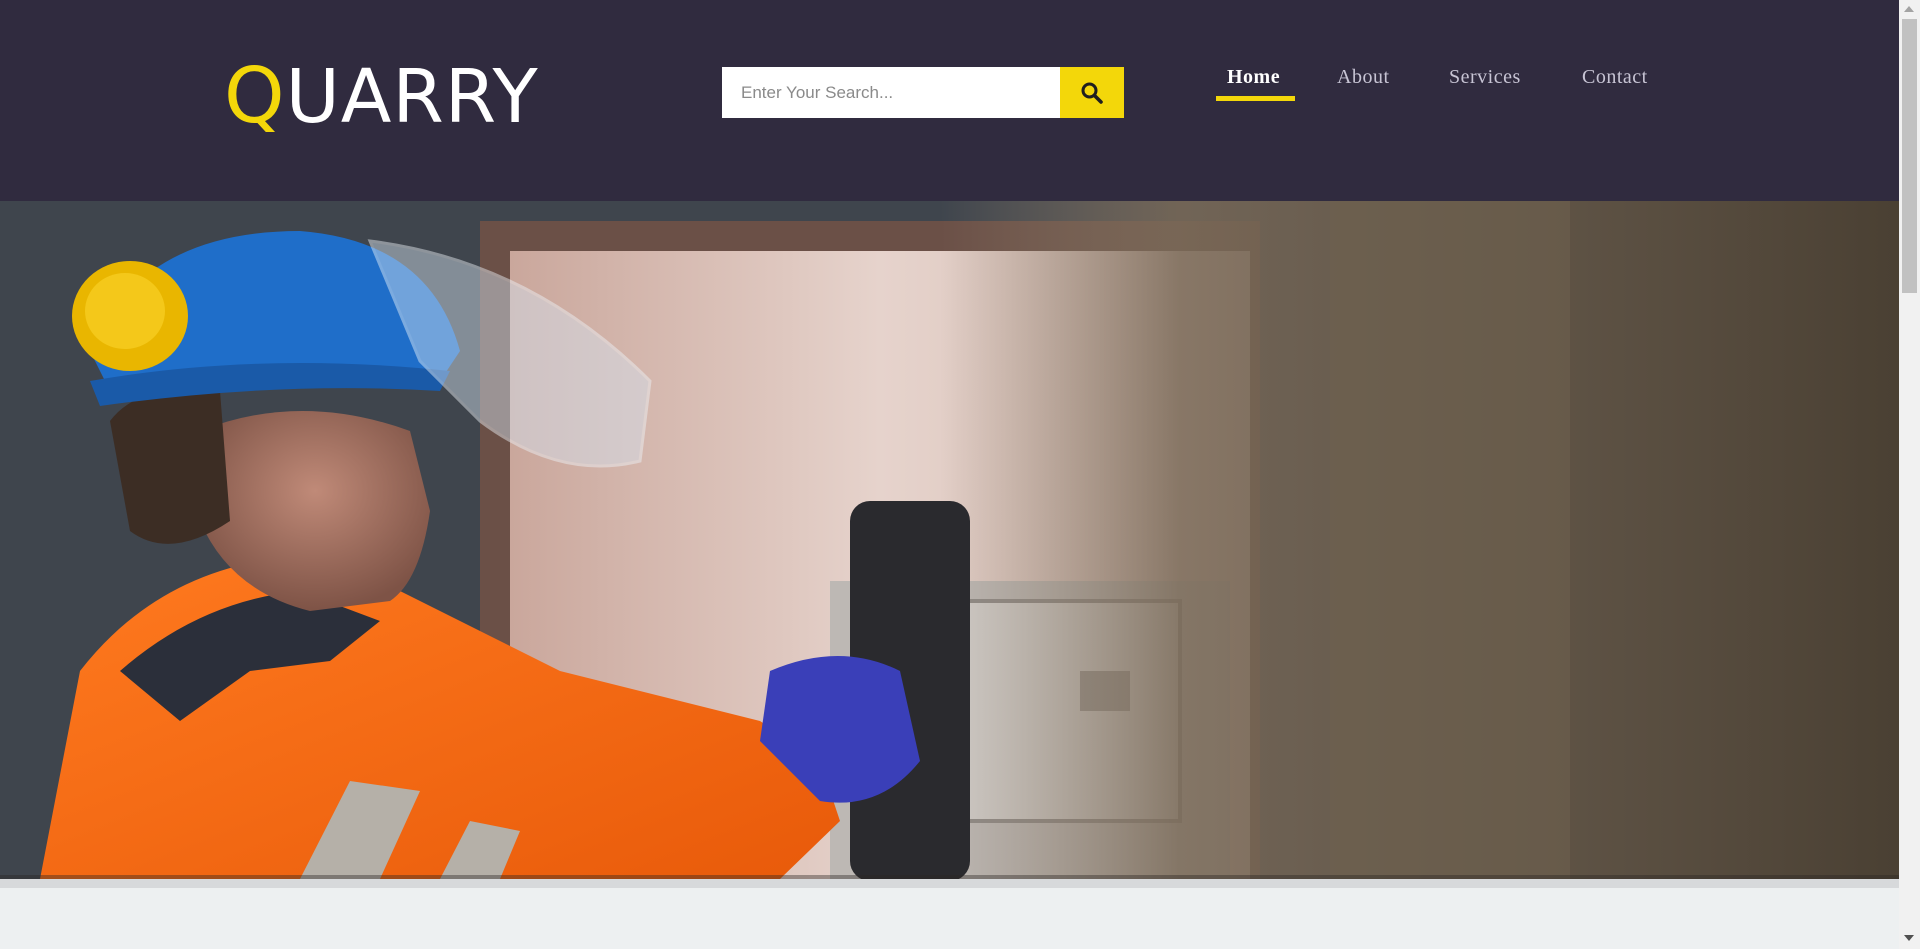  Describe the element at coordinates (1255, 98) in the screenshot. I see `nav-active-indicator` at that location.